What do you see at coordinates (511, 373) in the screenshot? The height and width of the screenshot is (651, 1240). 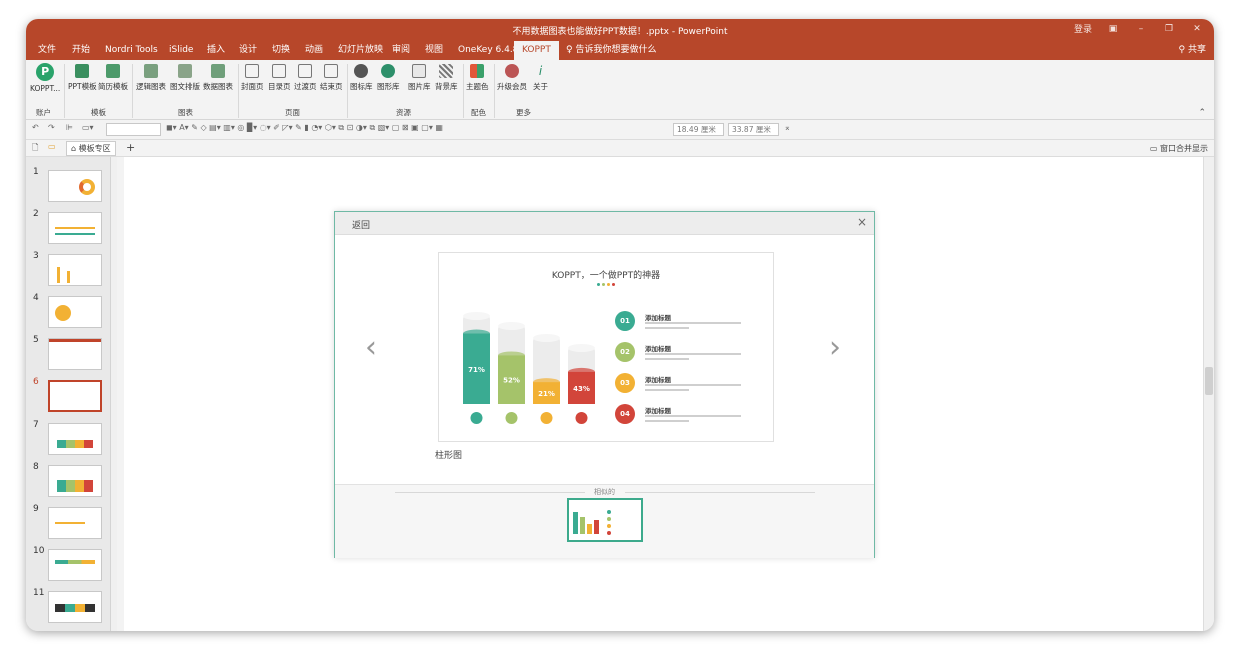 I see `bar-2: 52%` at bounding box center [511, 373].